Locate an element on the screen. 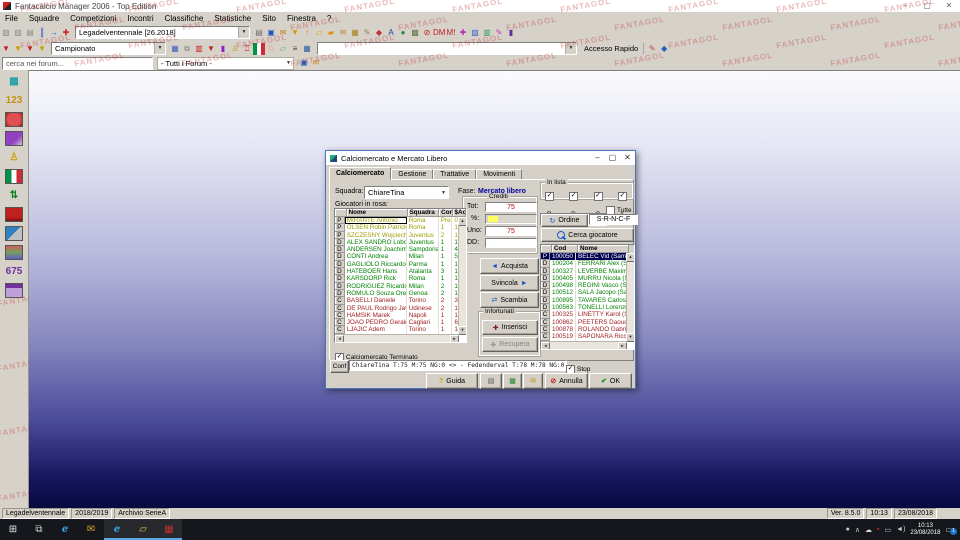 The width and height of the screenshot is (960, 540). monitor-icon: ▣ is located at coordinates (271, 33).